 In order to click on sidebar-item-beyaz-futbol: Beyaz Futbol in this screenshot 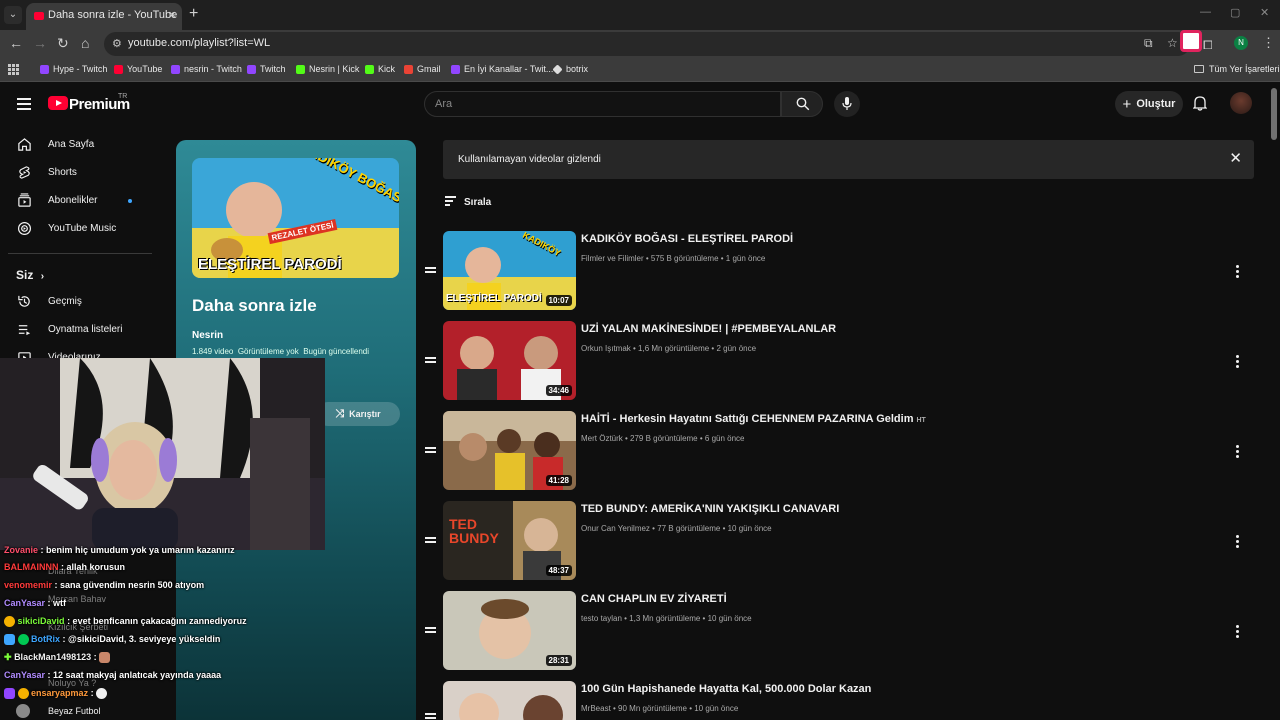, I will do `click(86, 711)`.